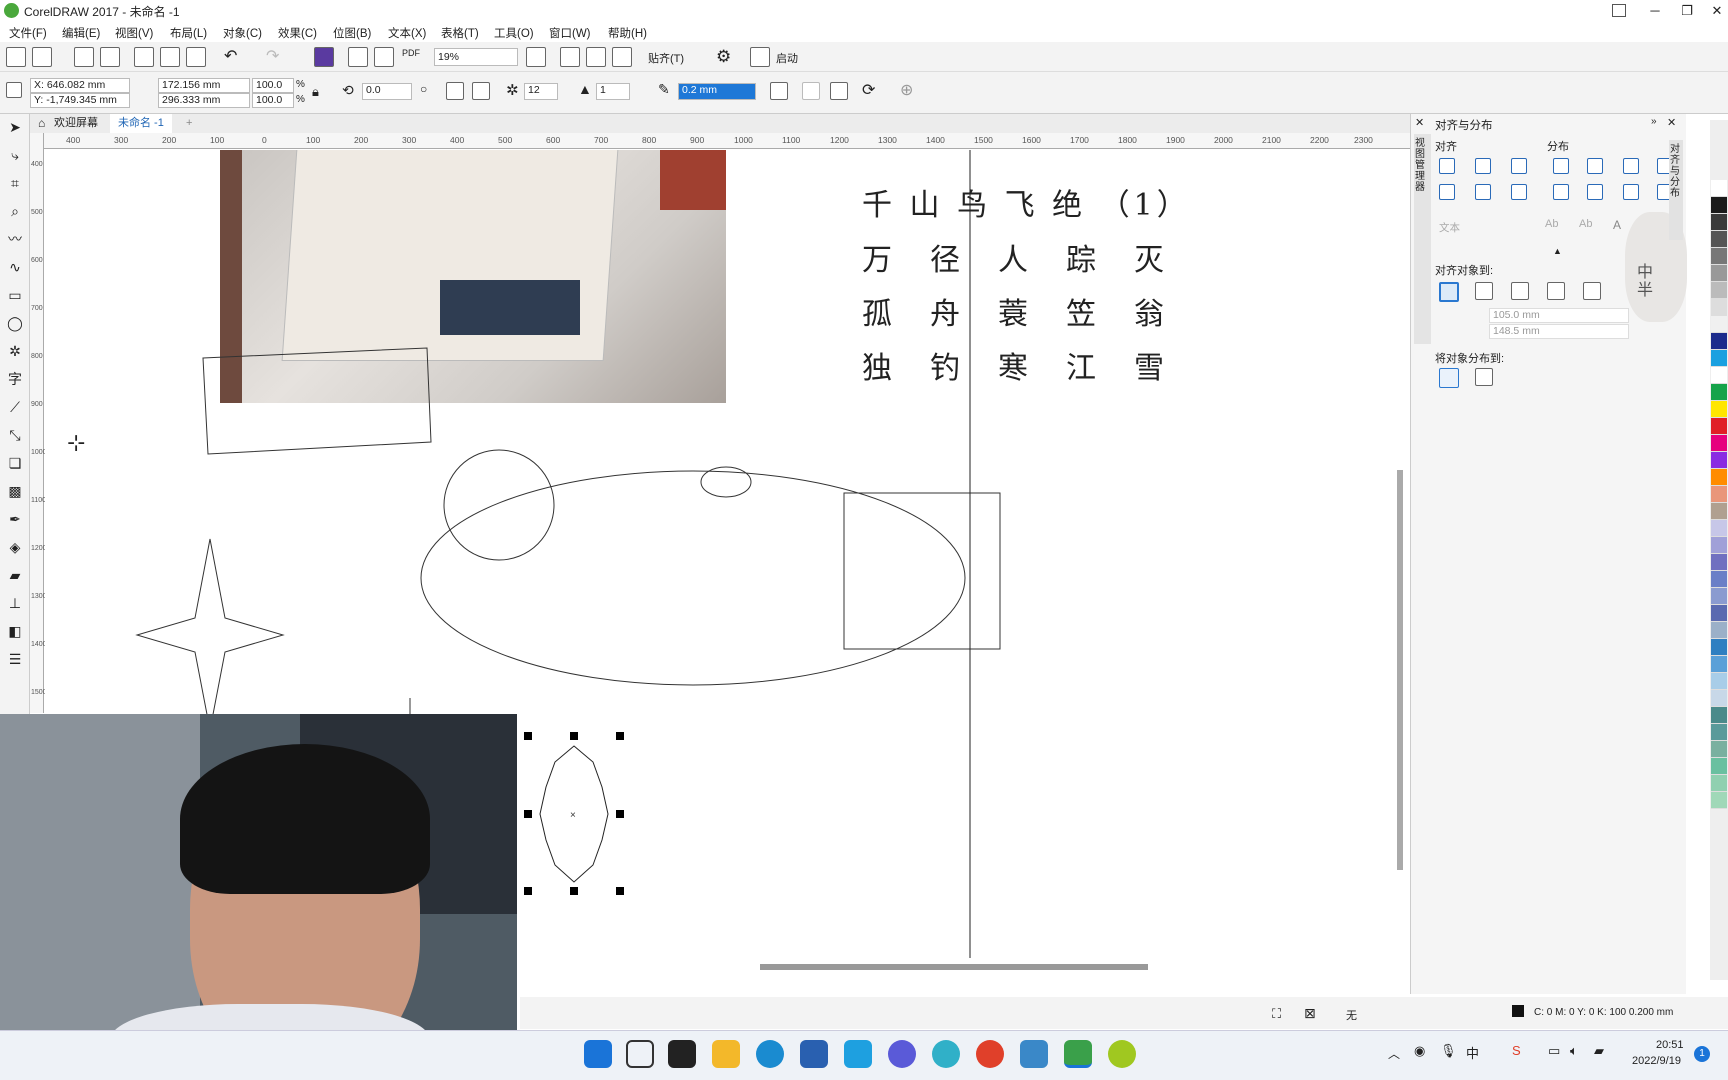  What do you see at coordinates (81, 33) in the screenshot?
I see `menu-edit: 编辑(E)` at bounding box center [81, 33].